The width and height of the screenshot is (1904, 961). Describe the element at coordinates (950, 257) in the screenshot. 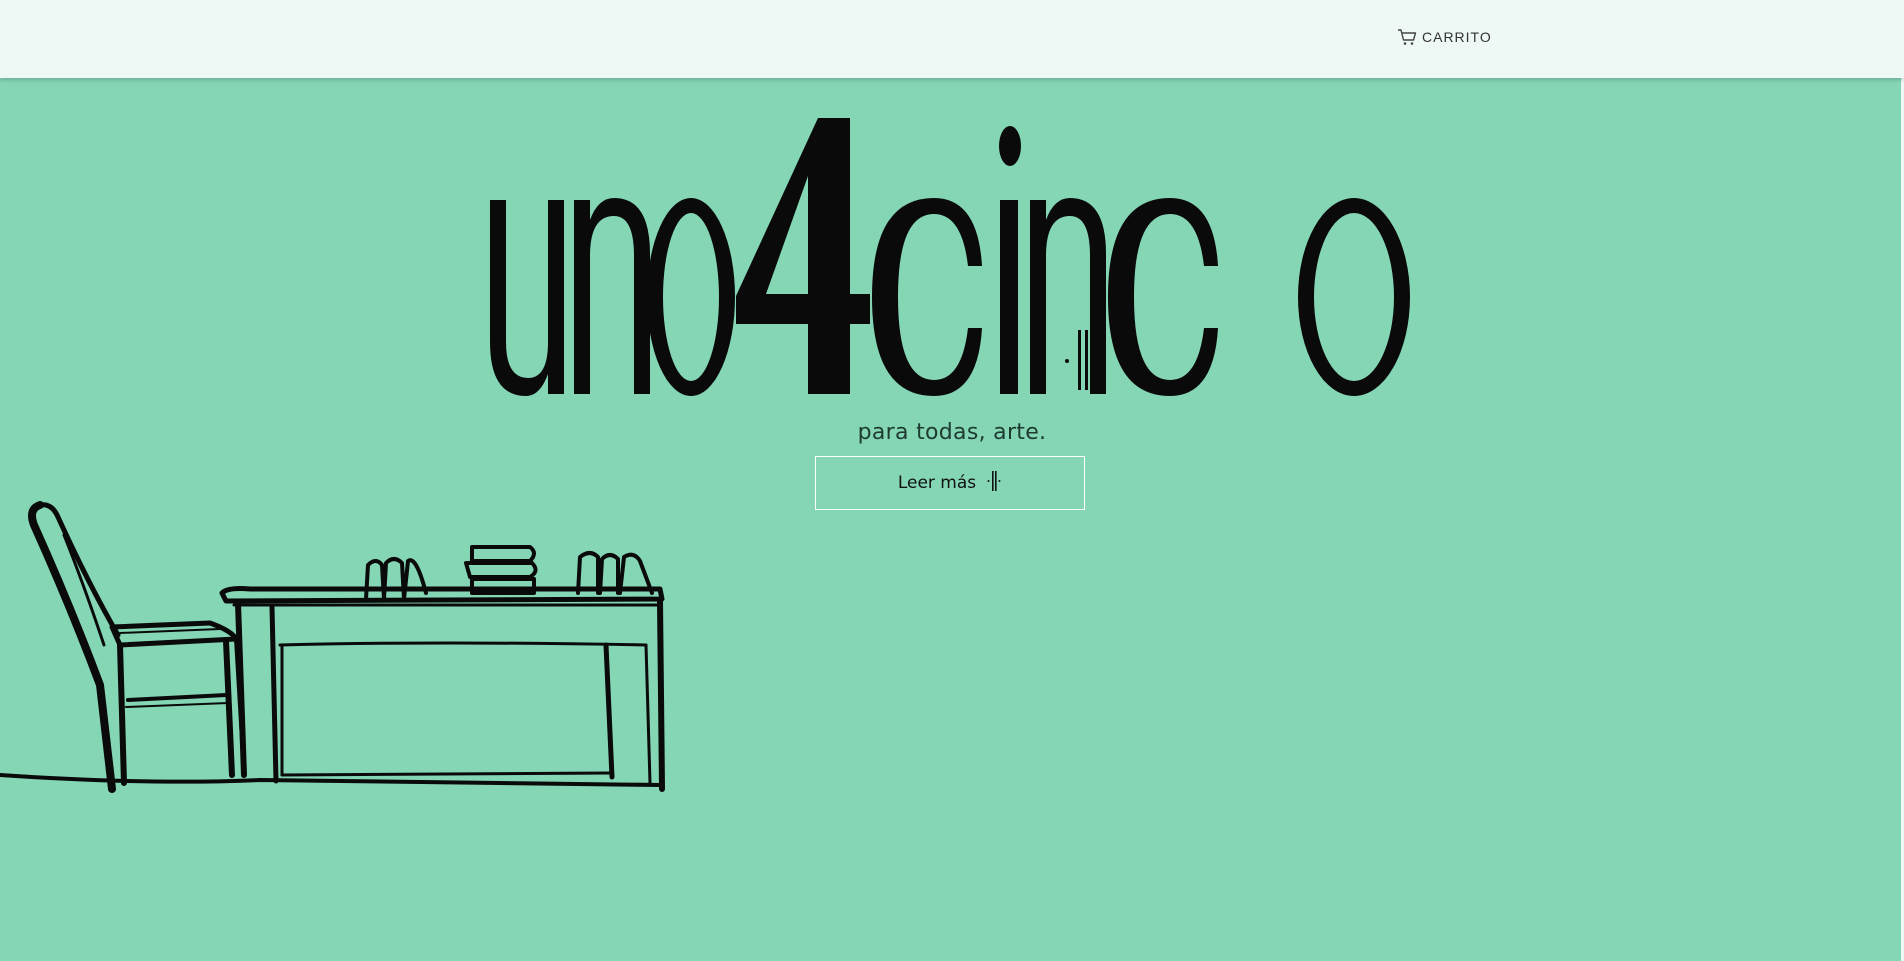

I see `brand-logo` at that location.